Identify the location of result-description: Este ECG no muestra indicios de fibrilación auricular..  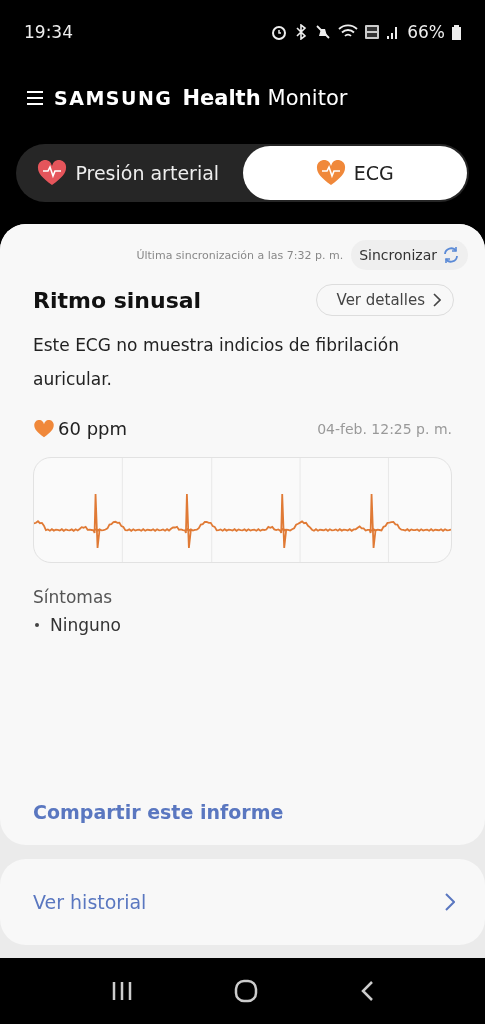
(216, 362).